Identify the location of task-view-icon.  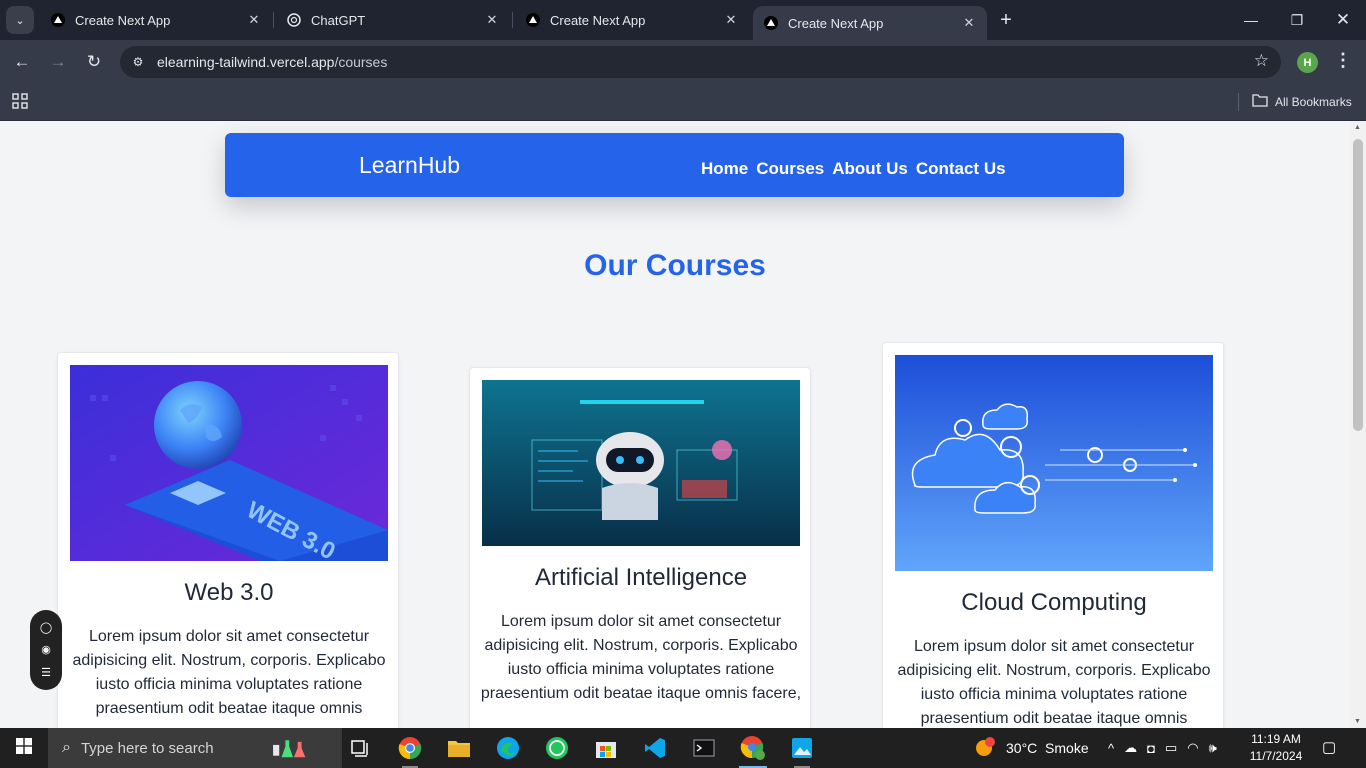
(360, 748).